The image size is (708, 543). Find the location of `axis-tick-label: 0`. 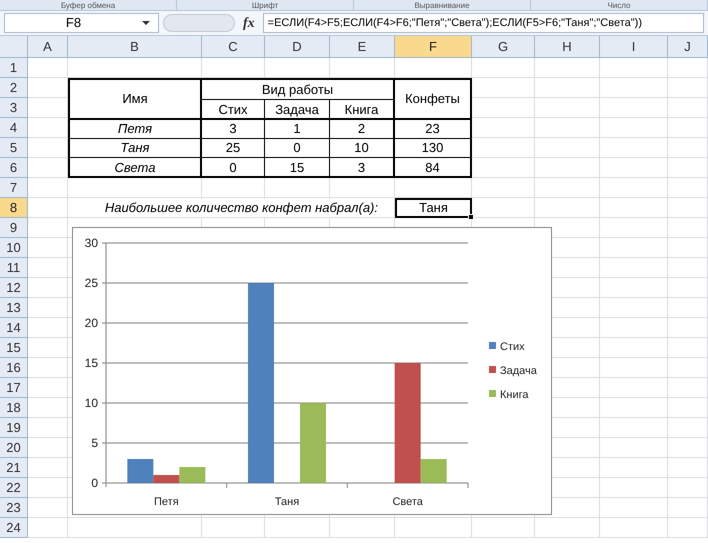

axis-tick-label: 0 is located at coordinates (94, 483).